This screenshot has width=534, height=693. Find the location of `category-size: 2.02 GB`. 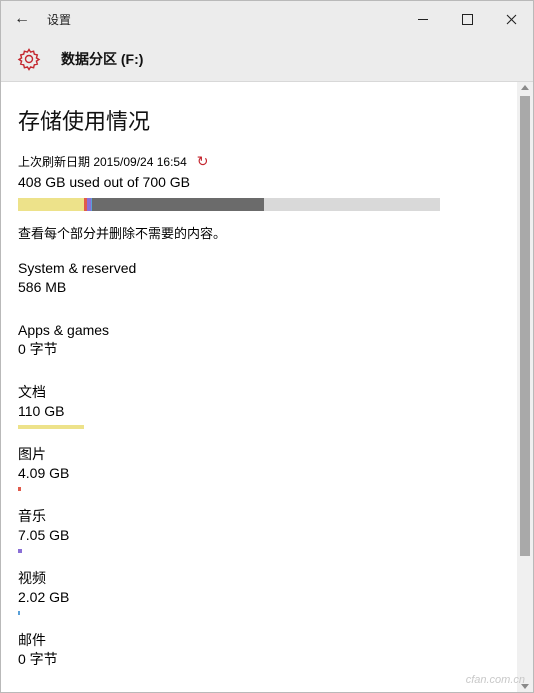

category-size: 2.02 GB is located at coordinates (44, 597).